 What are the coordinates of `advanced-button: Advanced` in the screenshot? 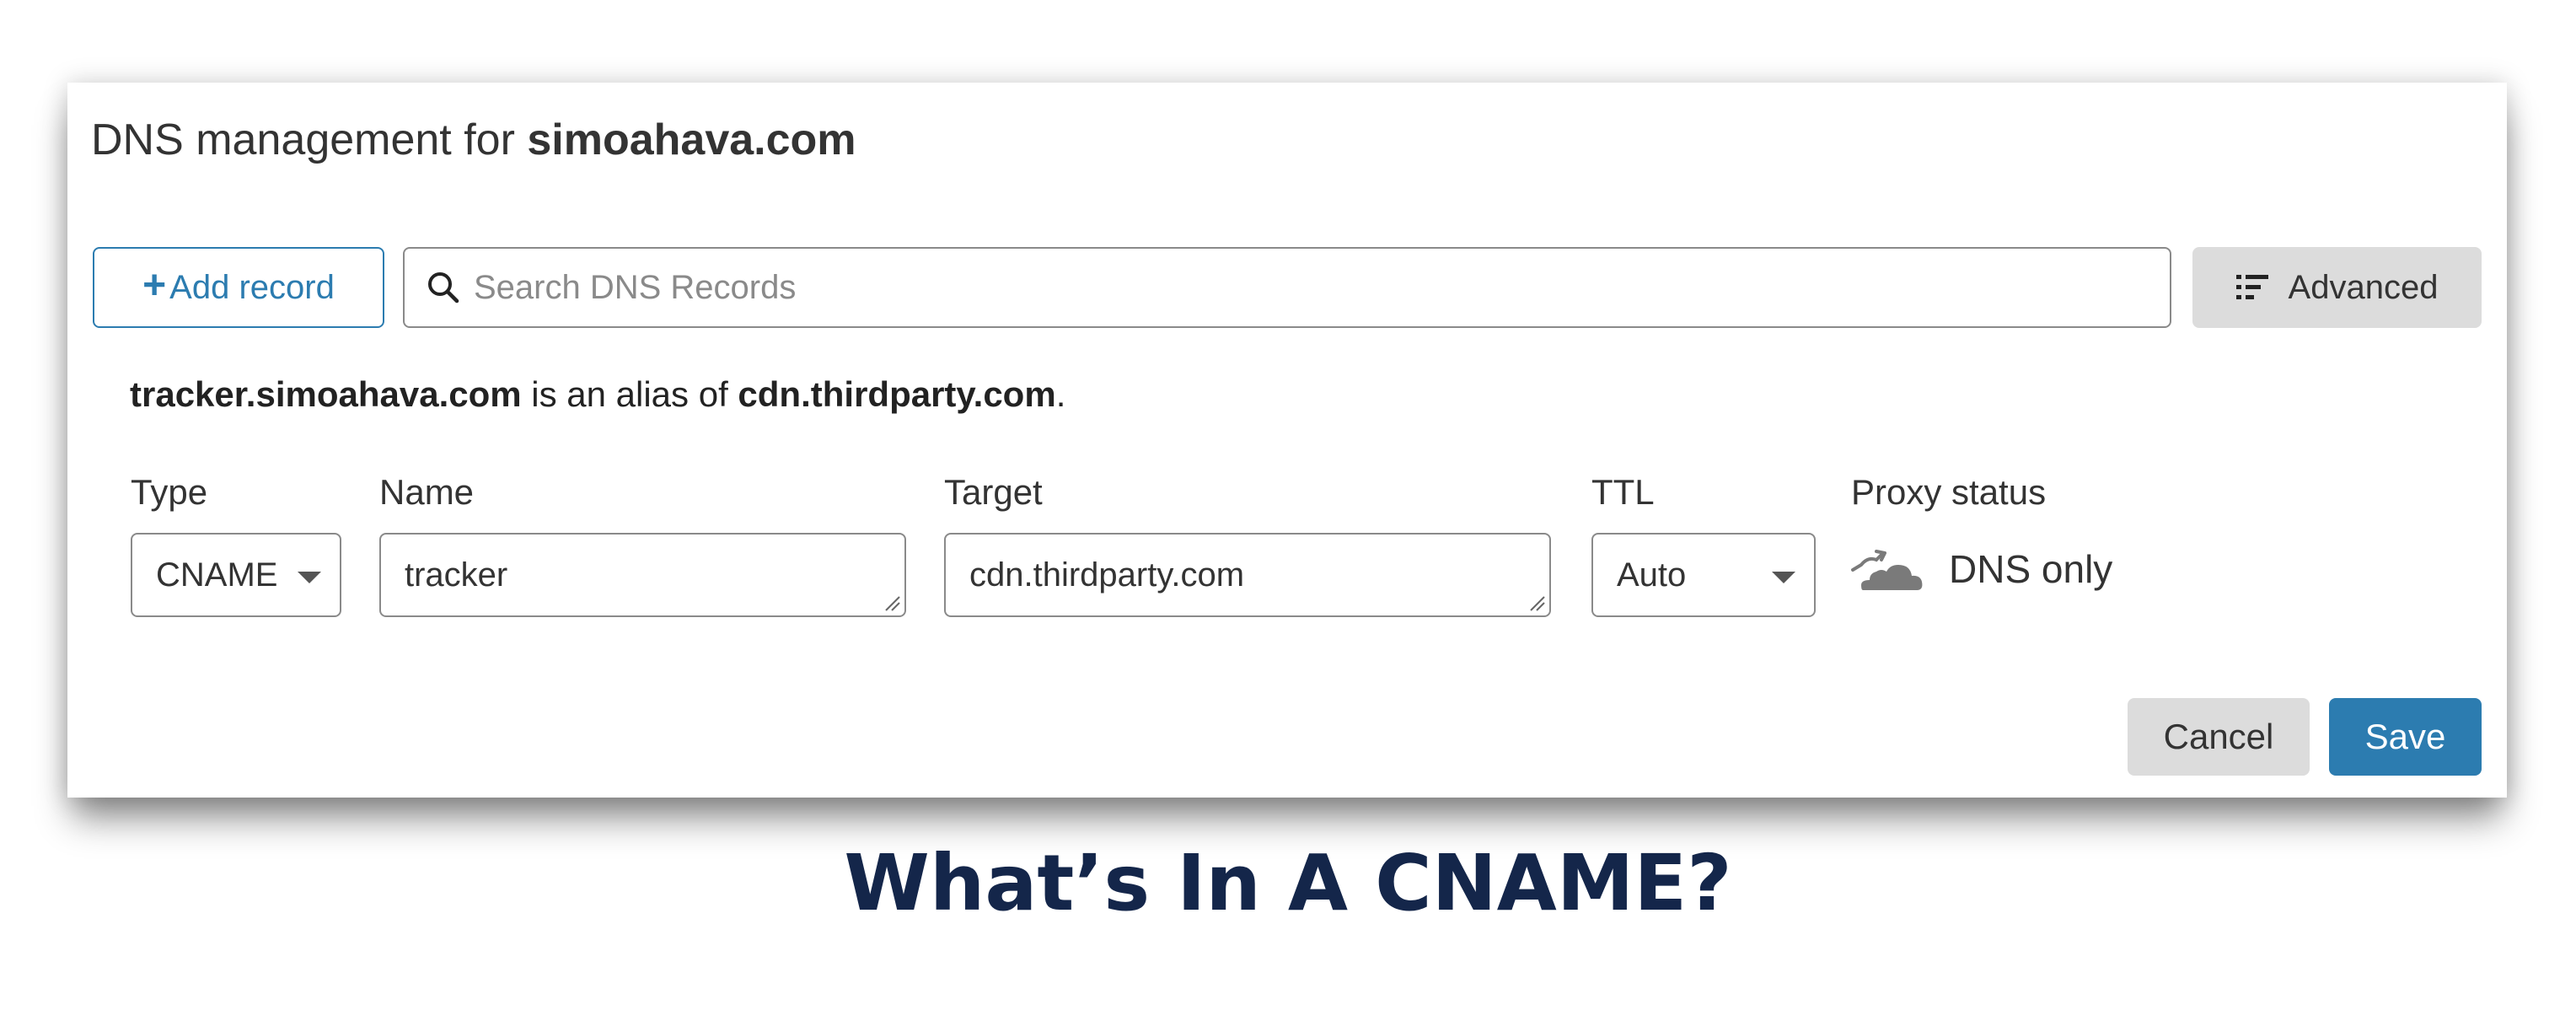 It's located at (2337, 287).